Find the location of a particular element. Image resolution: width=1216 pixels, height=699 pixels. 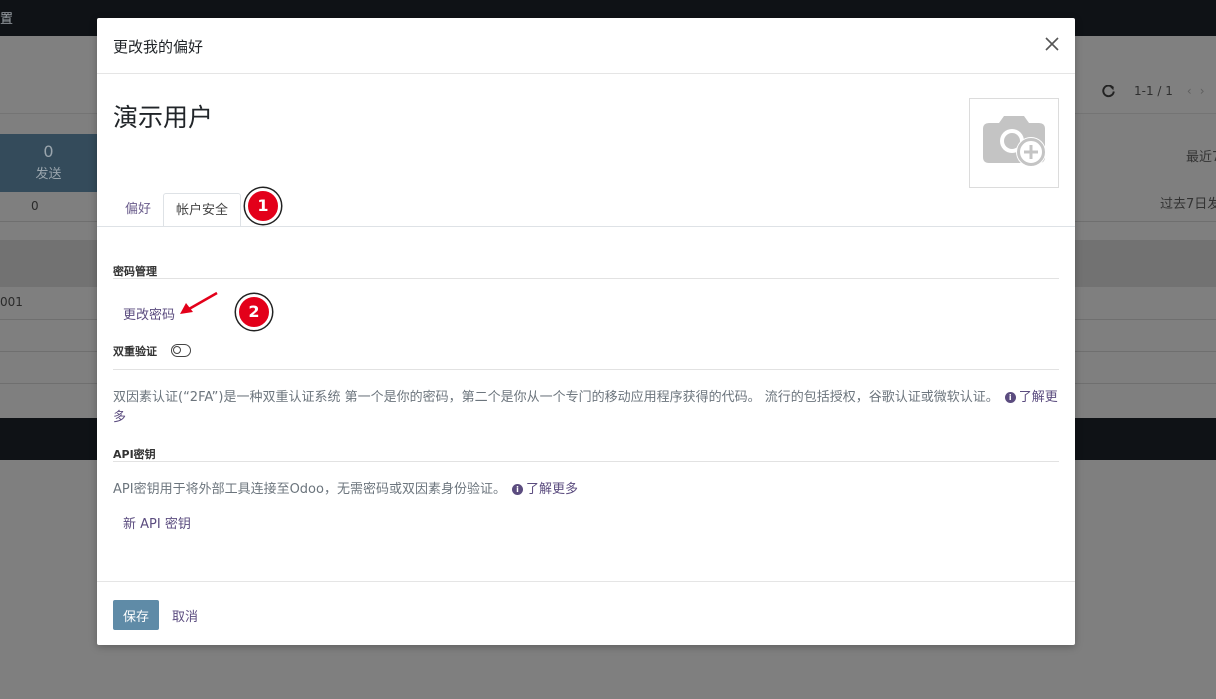

api-keys-description: API密钥用于将外部工具连接至Odoo，无需密码或双因素身份验证。 is located at coordinates (309, 489).